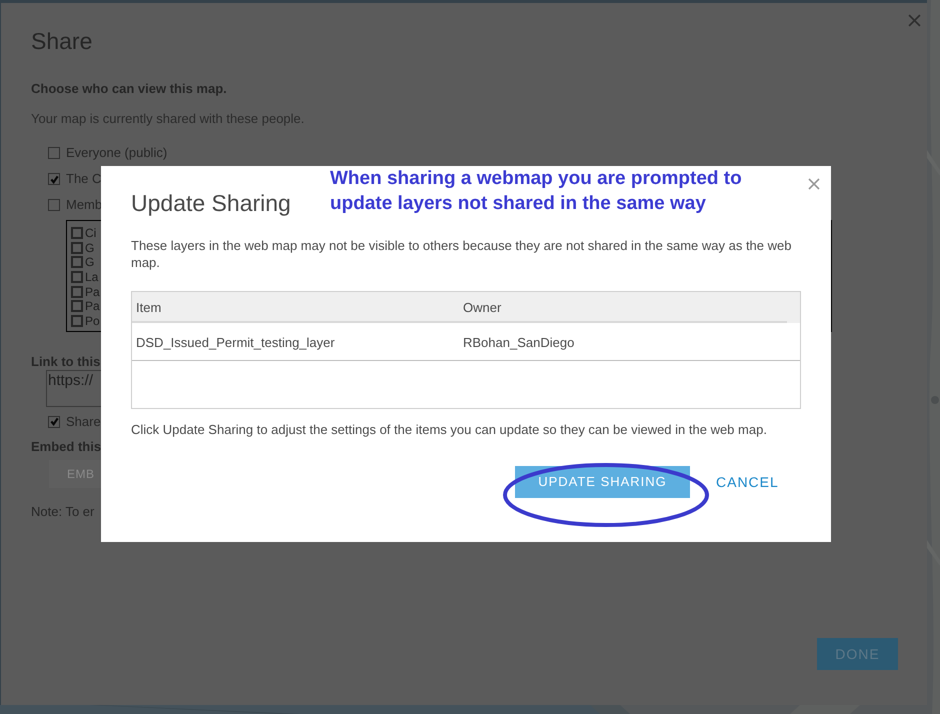 This screenshot has width=940, height=714. What do you see at coordinates (536, 191) in the screenshot?
I see `annotation-text: When sharing a webmap you are prompted to update layers not shared in the same way` at bounding box center [536, 191].